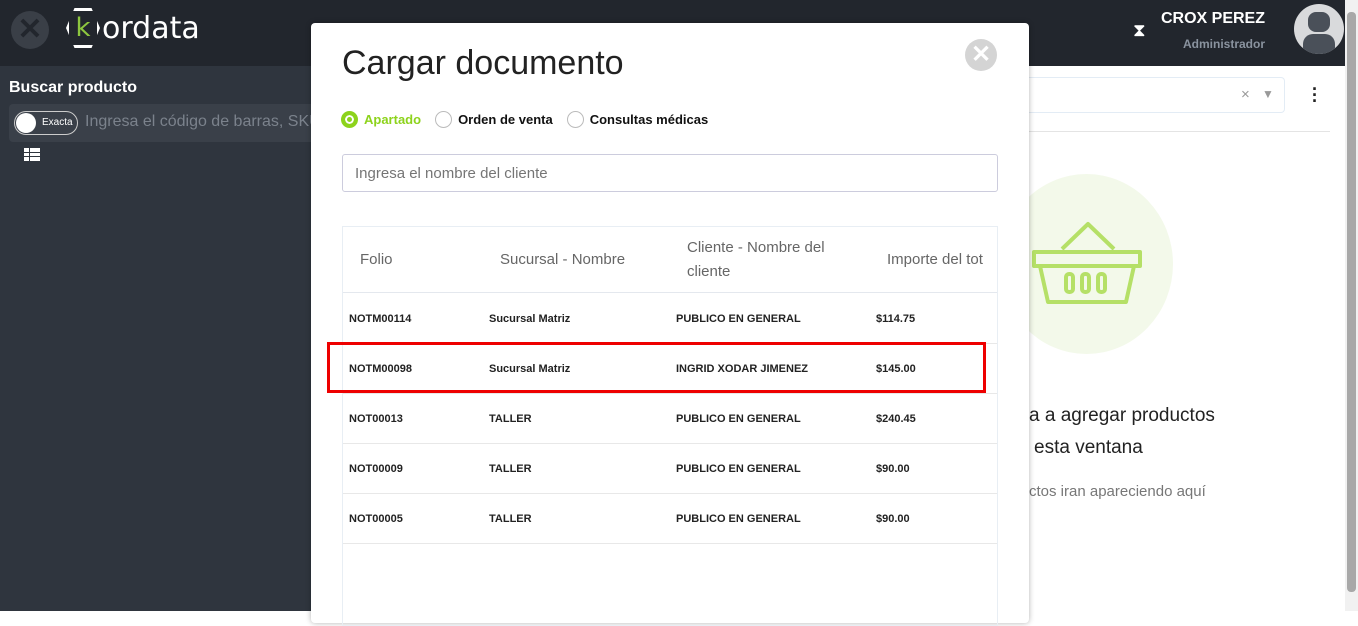  What do you see at coordinates (670, 173) in the screenshot?
I see `client-name-input` at bounding box center [670, 173].